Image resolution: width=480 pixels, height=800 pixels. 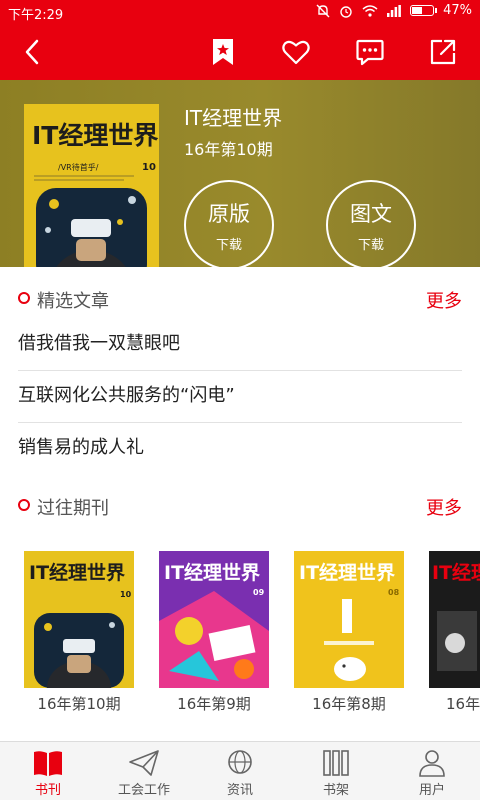 What do you see at coordinates (259, 592) in the screenshot?
I see `svg-text: 09` at bounding box center [259, 592].